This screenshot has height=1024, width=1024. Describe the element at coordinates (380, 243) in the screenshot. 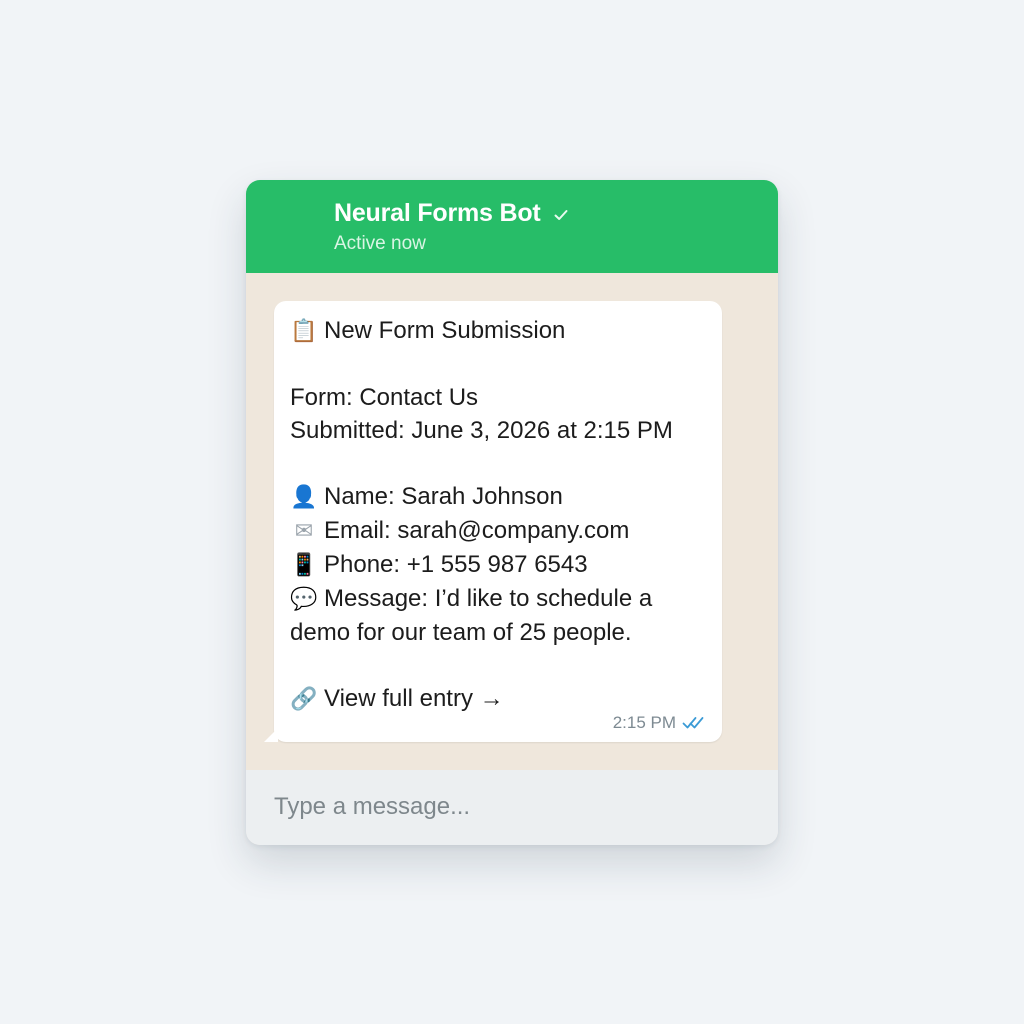

I see `bot-status: Active now` at that location.